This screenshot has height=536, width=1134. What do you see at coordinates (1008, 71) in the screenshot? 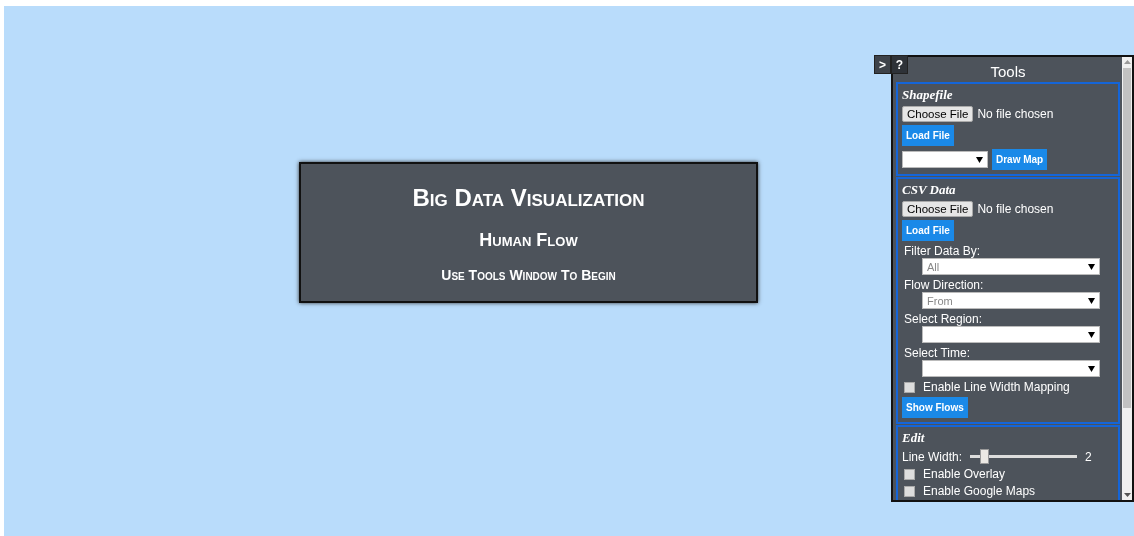
I see `panel-title: Tools` at bounding box center [1008, 71].